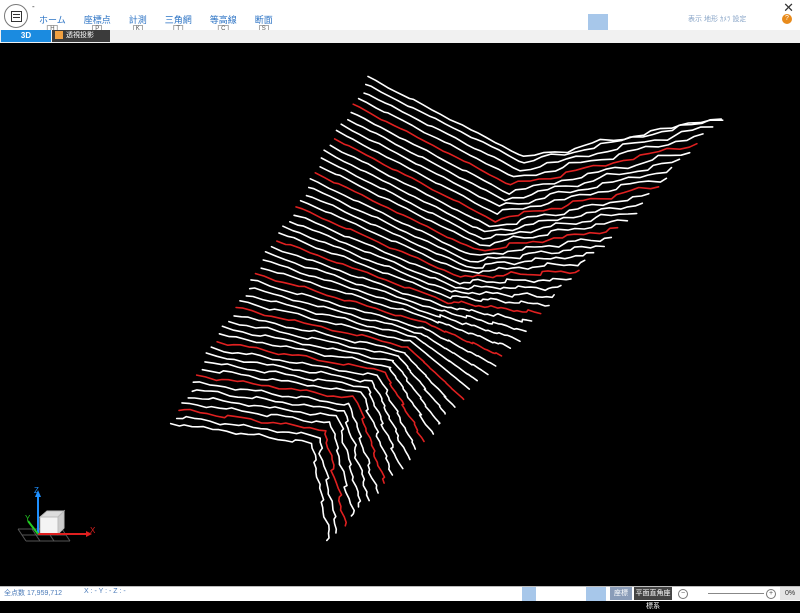  I want to click on axis-gizmo: Z X Y, so click(56, 514).